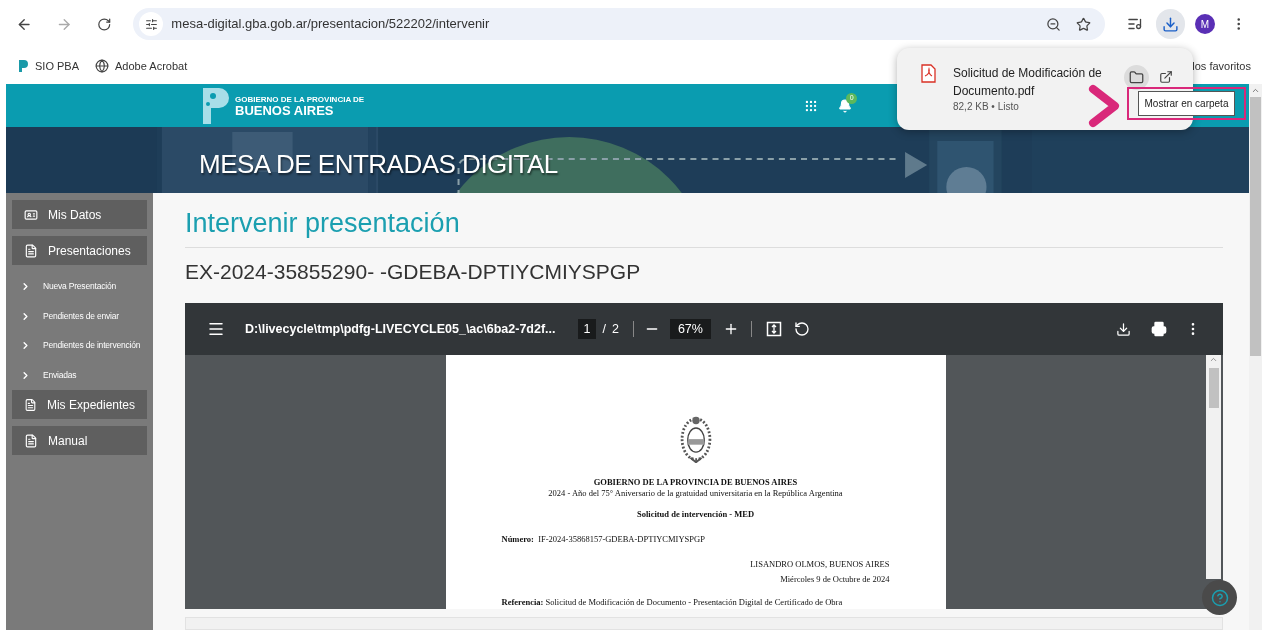 The height and width of the screenshot is (630, 1262). Describe the element at coordinates (695, 483) in the screenshot. I see `document-heading: GOBIERNO DE LA PROVINCIA DE BUENOS AIRES` at that location.